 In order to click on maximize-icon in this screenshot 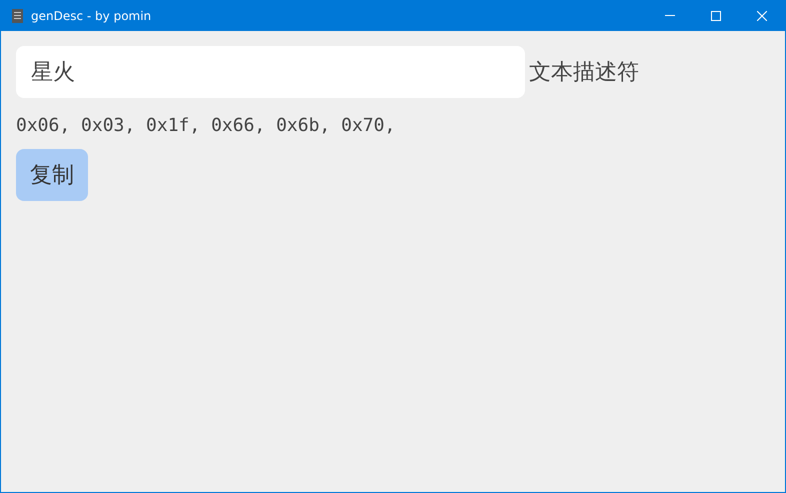, I will do `click(716, 15)`.